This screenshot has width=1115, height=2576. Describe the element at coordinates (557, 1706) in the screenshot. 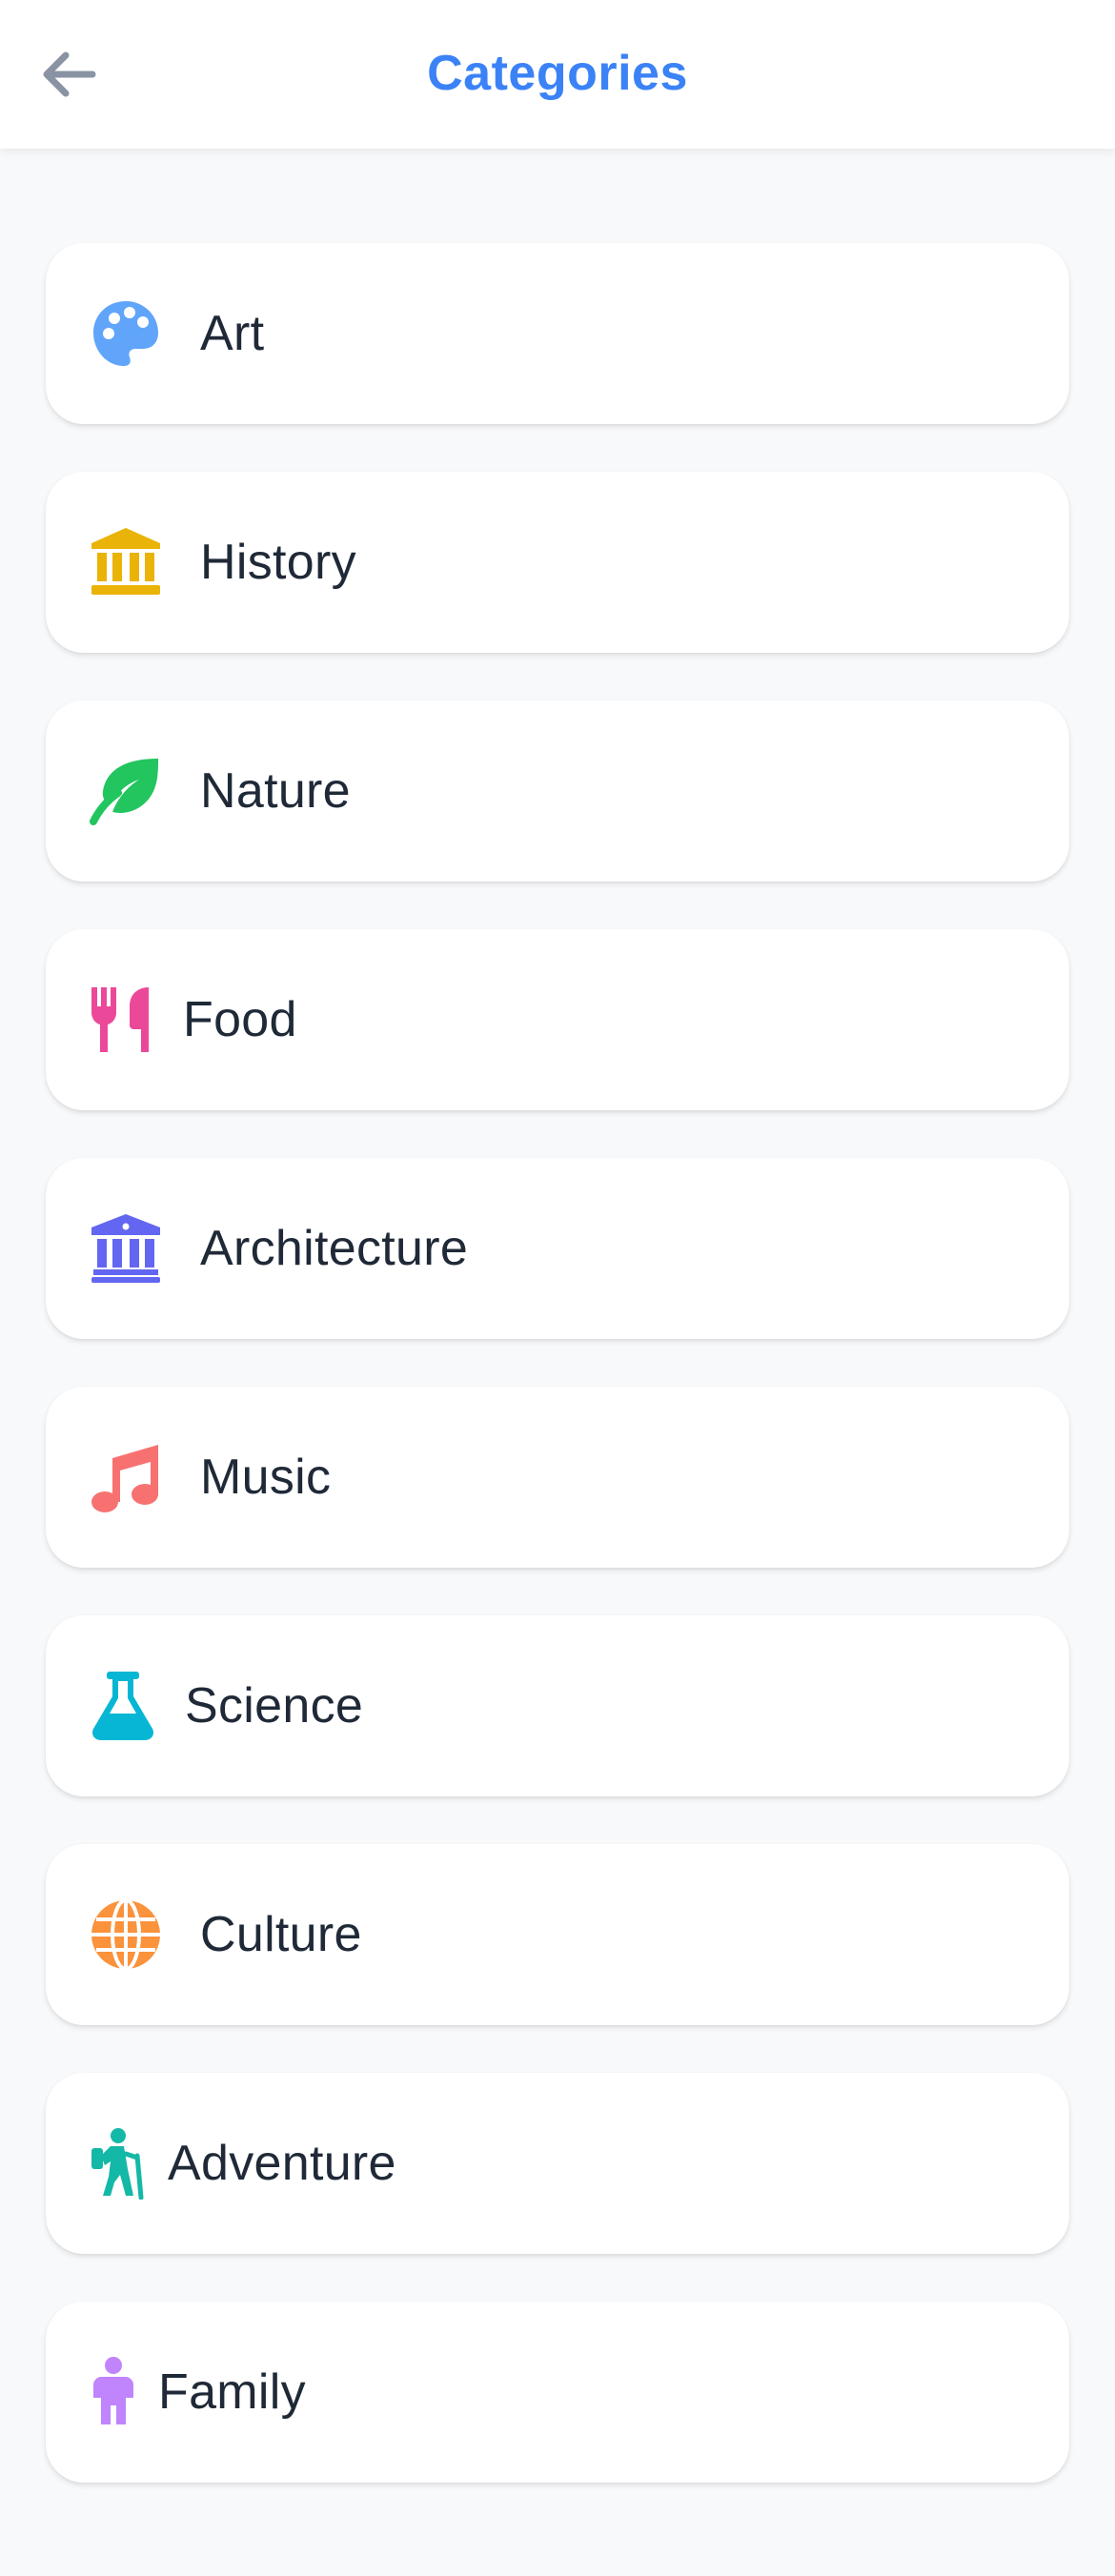

I see `category-item-science: Science` at that location.